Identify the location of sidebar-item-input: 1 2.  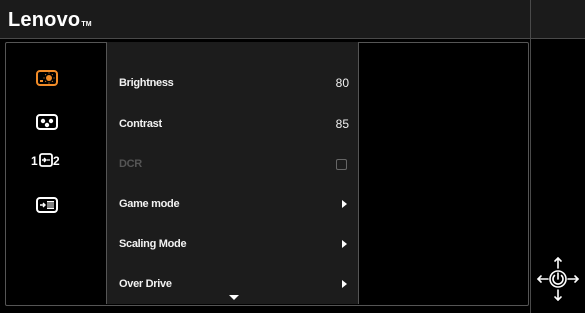
(46, 160).